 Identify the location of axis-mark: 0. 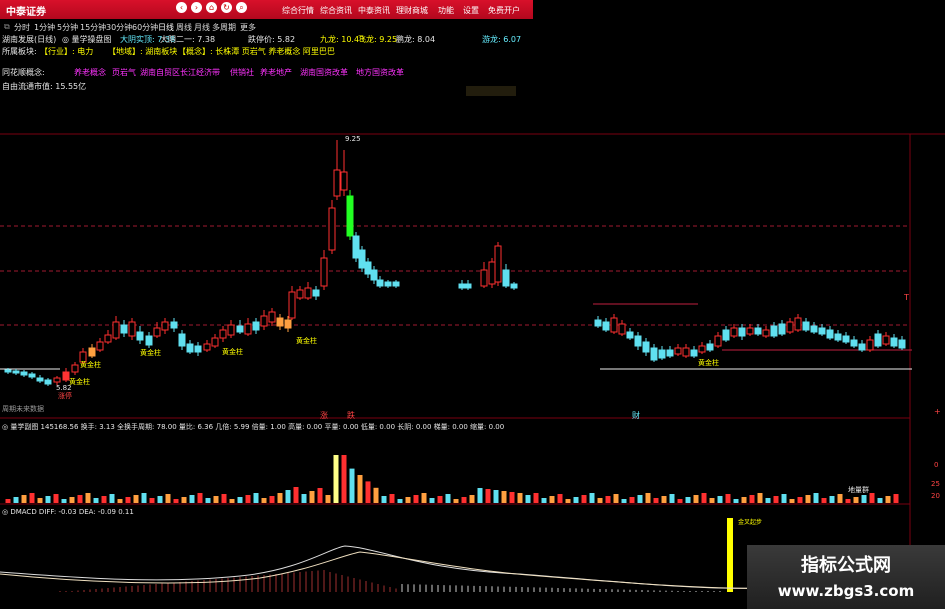
(936, 465).